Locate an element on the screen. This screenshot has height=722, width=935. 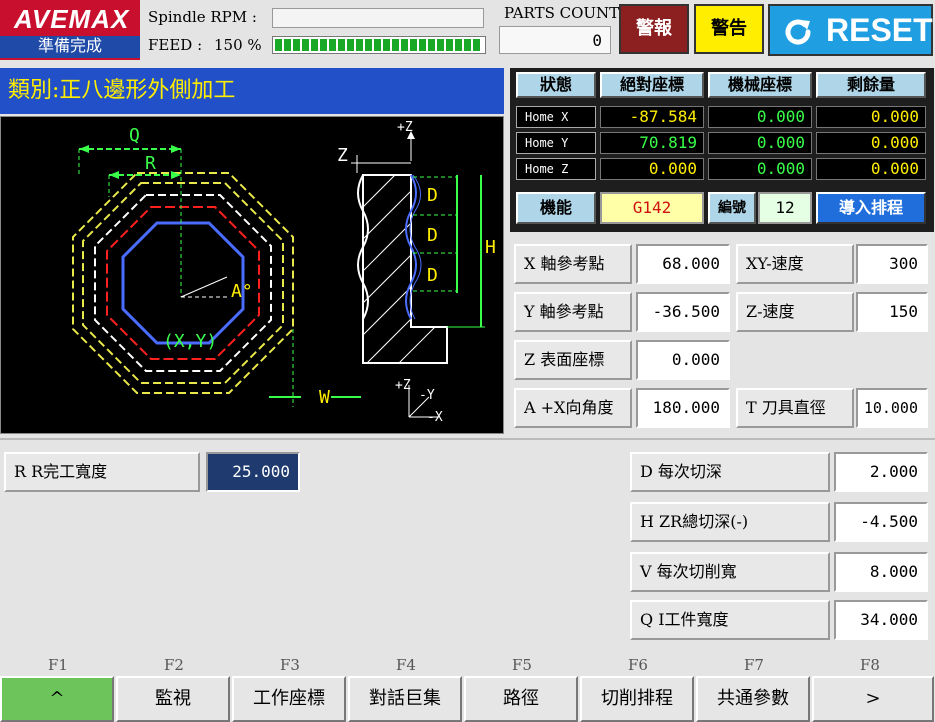
xy-speed-label: XY-速度 is located at coordinates (795, 264).